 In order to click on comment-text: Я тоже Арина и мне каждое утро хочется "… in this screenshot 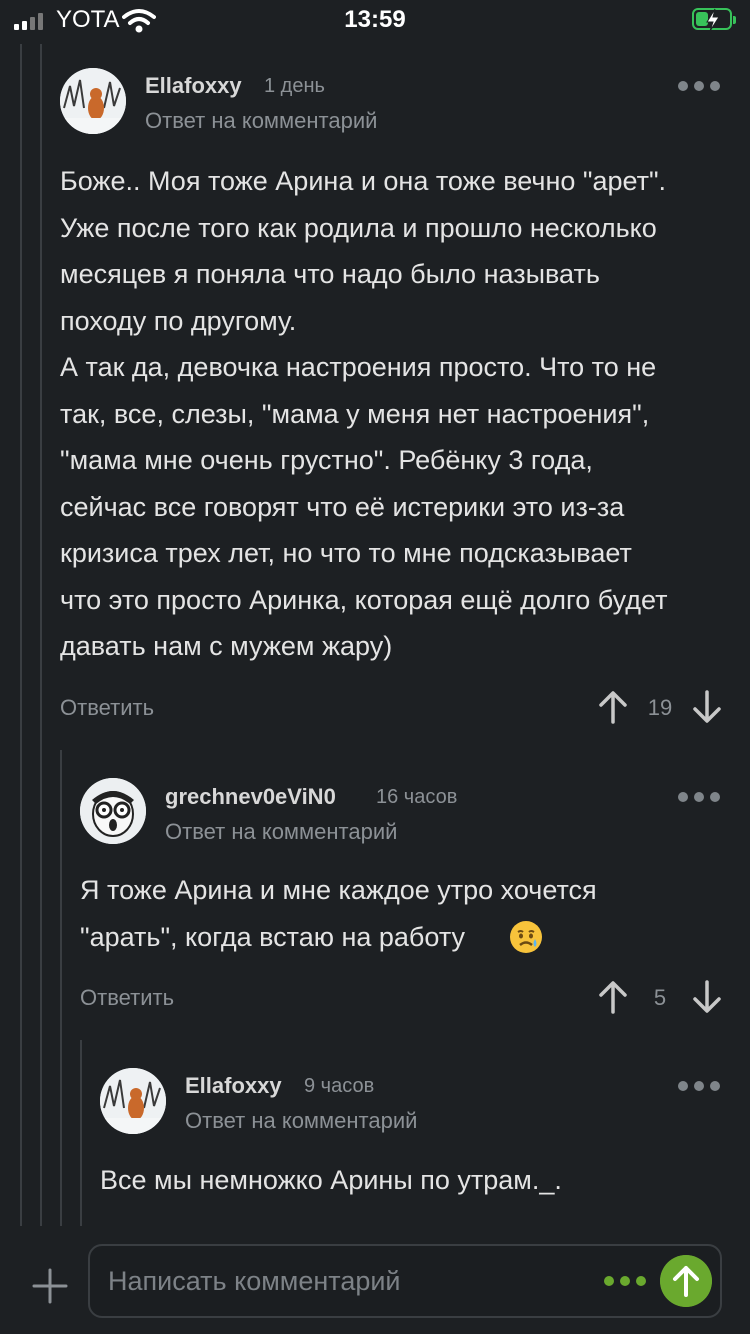, I will do `click(338, 913)`.